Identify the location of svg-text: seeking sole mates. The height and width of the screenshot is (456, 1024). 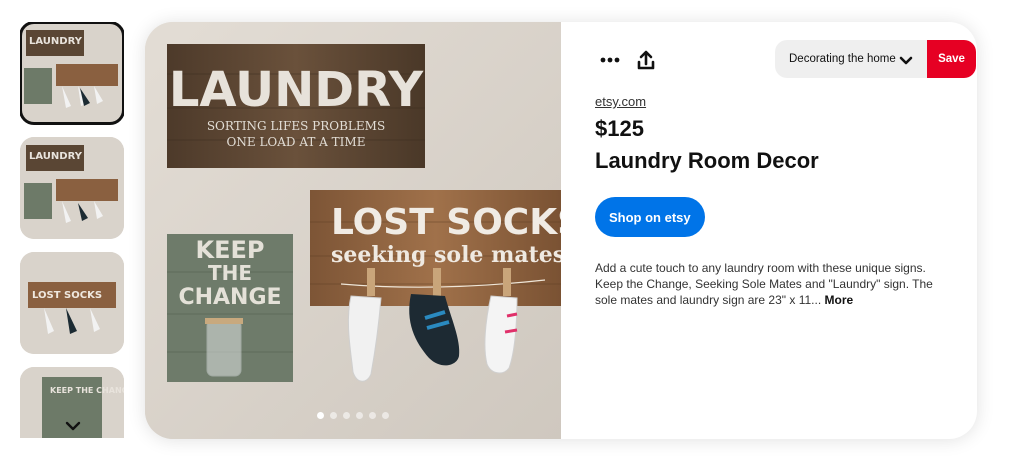
(446, 255).